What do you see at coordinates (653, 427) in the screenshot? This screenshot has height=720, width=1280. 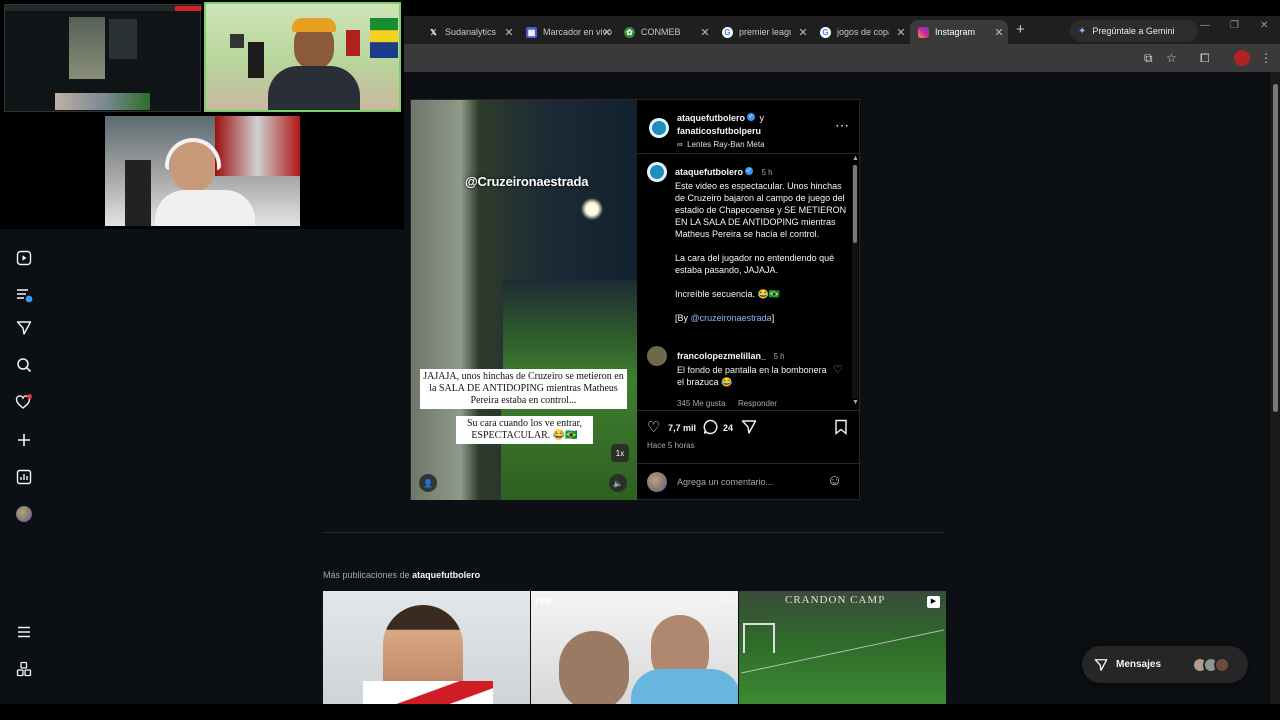 I see `like-icon: ♡` at bounding box center [653, 427].